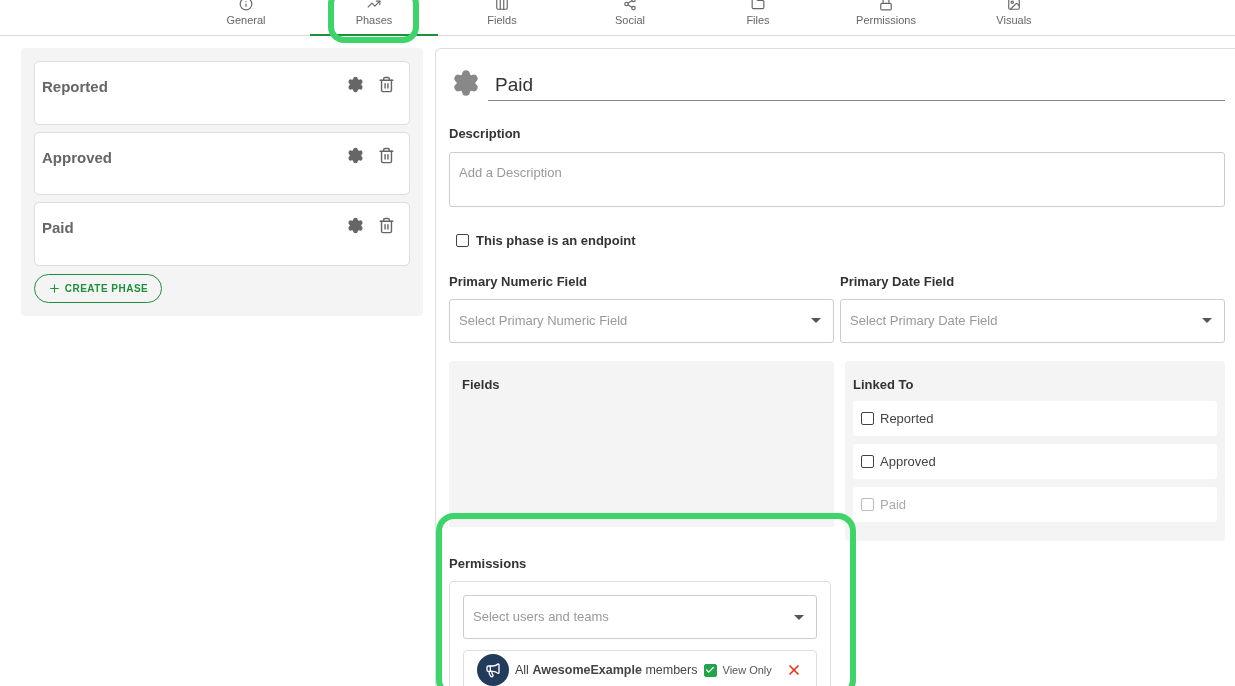  What do you see at coordinates (1035, 461) in the screenshot?
I see `linked-phase-row: Approved` at bounding box center [1035, 461].